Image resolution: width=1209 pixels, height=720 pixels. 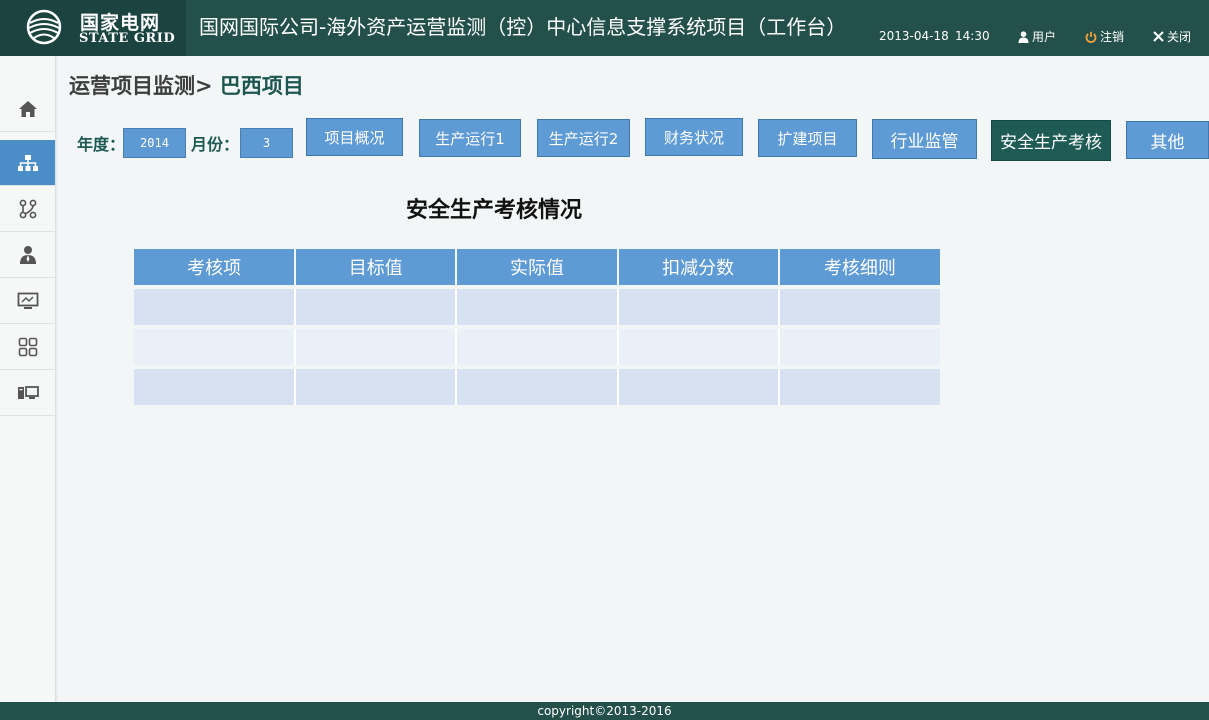 I want to click on header-date: 2013-04-18, so click(x=914, y=36).